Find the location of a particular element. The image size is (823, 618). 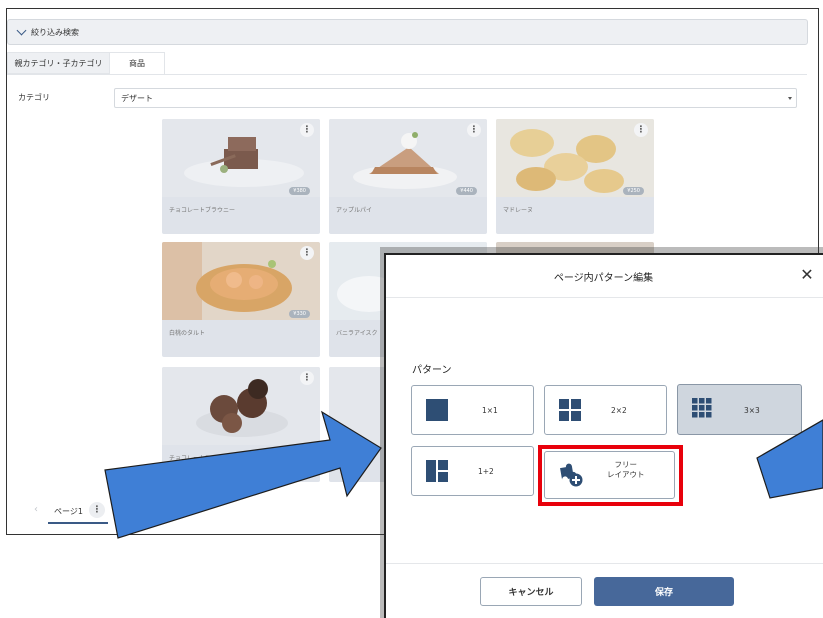

arrow-left-annotation is located at coordinates (243, 474).